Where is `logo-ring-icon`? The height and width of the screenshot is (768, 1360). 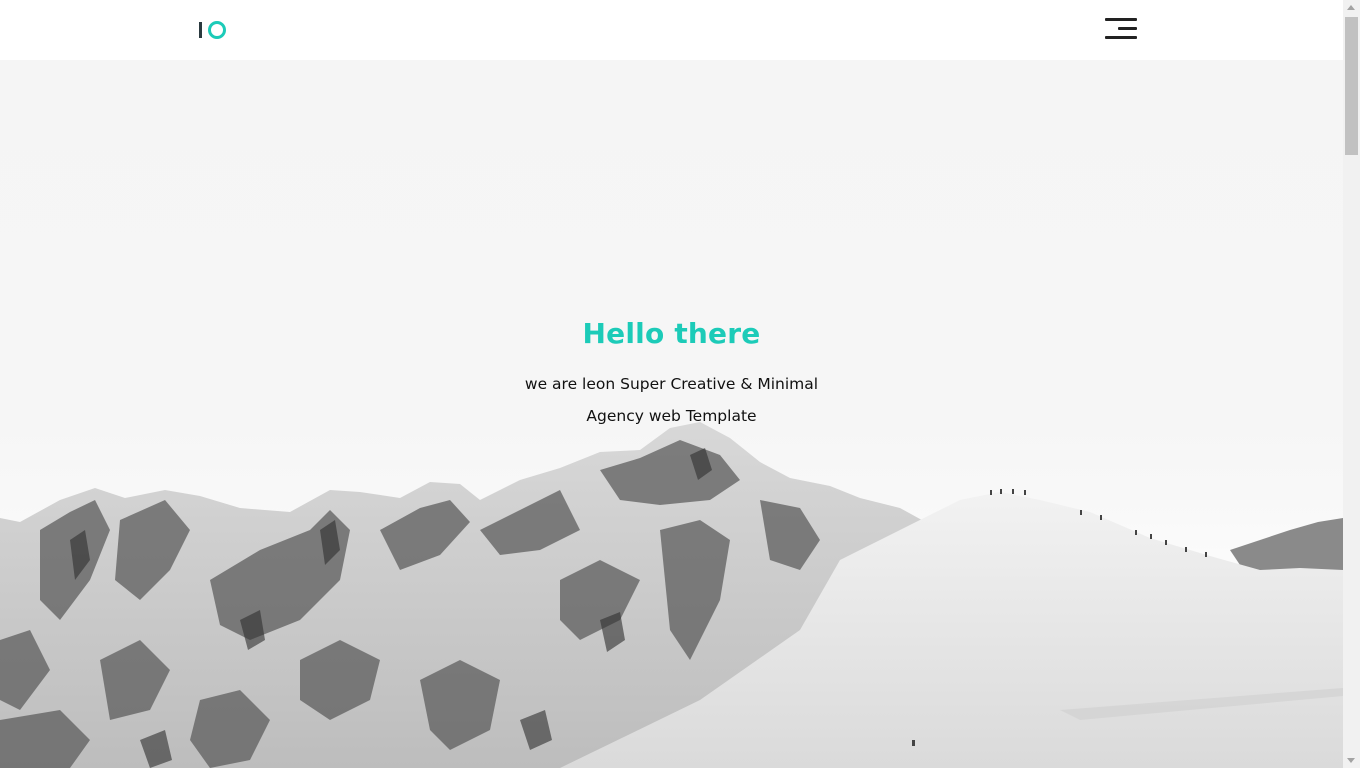 logo-ring-icon is located at coordinates (217, 30).